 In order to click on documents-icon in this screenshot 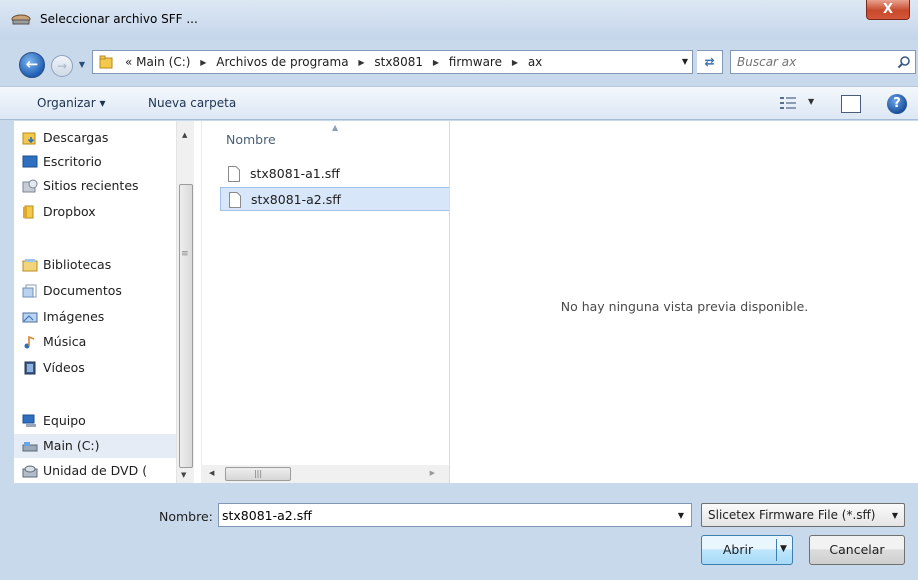, I will do `click(29, 291)`.